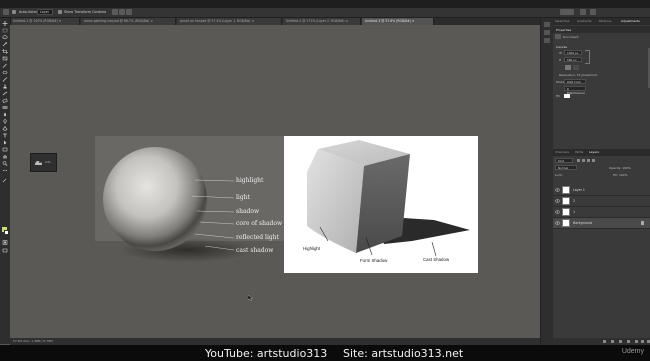  What do you see at coordinates (579, 152) in the screenshot?
I see `tab-paths: Paths` at bounding box center [579, 152].